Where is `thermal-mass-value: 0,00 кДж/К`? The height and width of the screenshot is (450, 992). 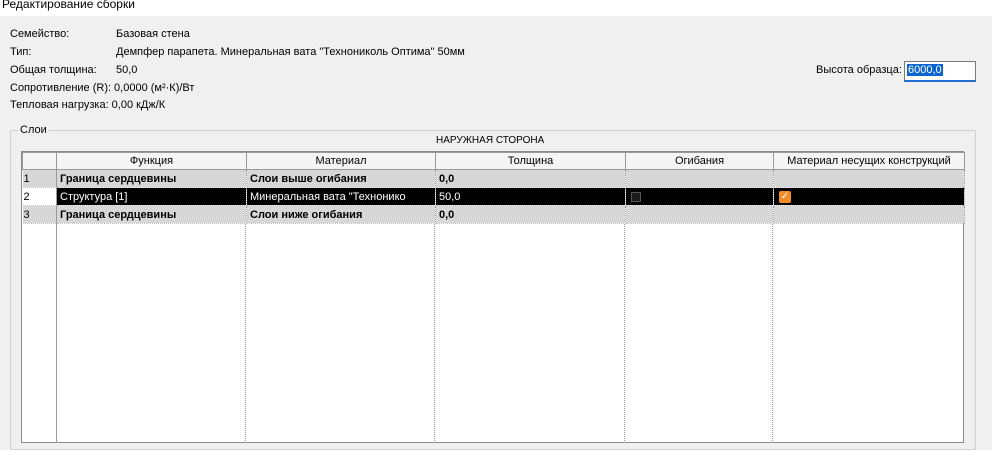
thermal-mass-value: 0,00 кДж/К is located at coordinates (138, 105).